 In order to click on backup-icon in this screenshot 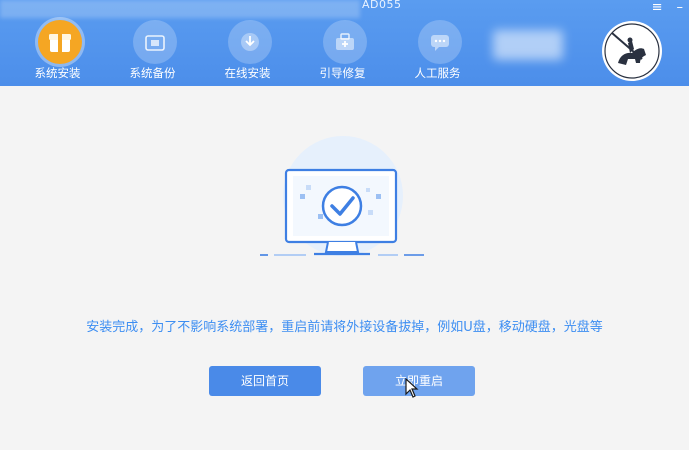, I will do `click(154, 42)`.